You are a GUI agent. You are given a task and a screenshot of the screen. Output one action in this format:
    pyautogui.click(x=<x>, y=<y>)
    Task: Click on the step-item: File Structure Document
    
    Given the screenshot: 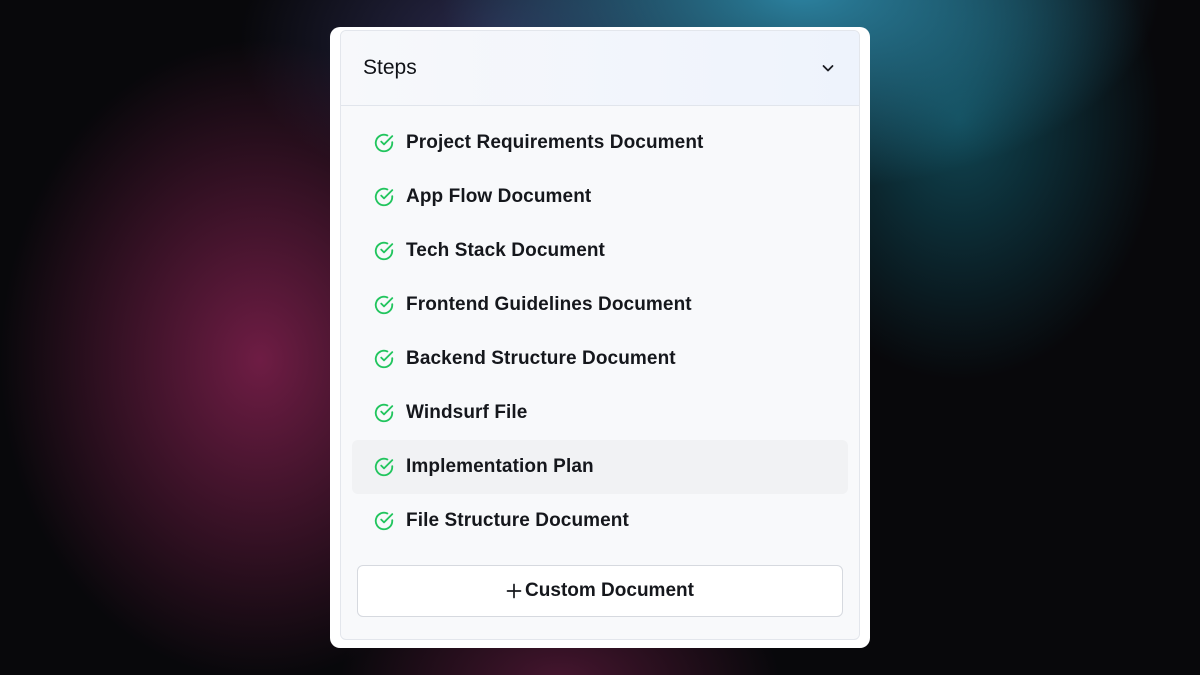 What is the action you would take?
    pyautogui.click(x=600, y=521)
    